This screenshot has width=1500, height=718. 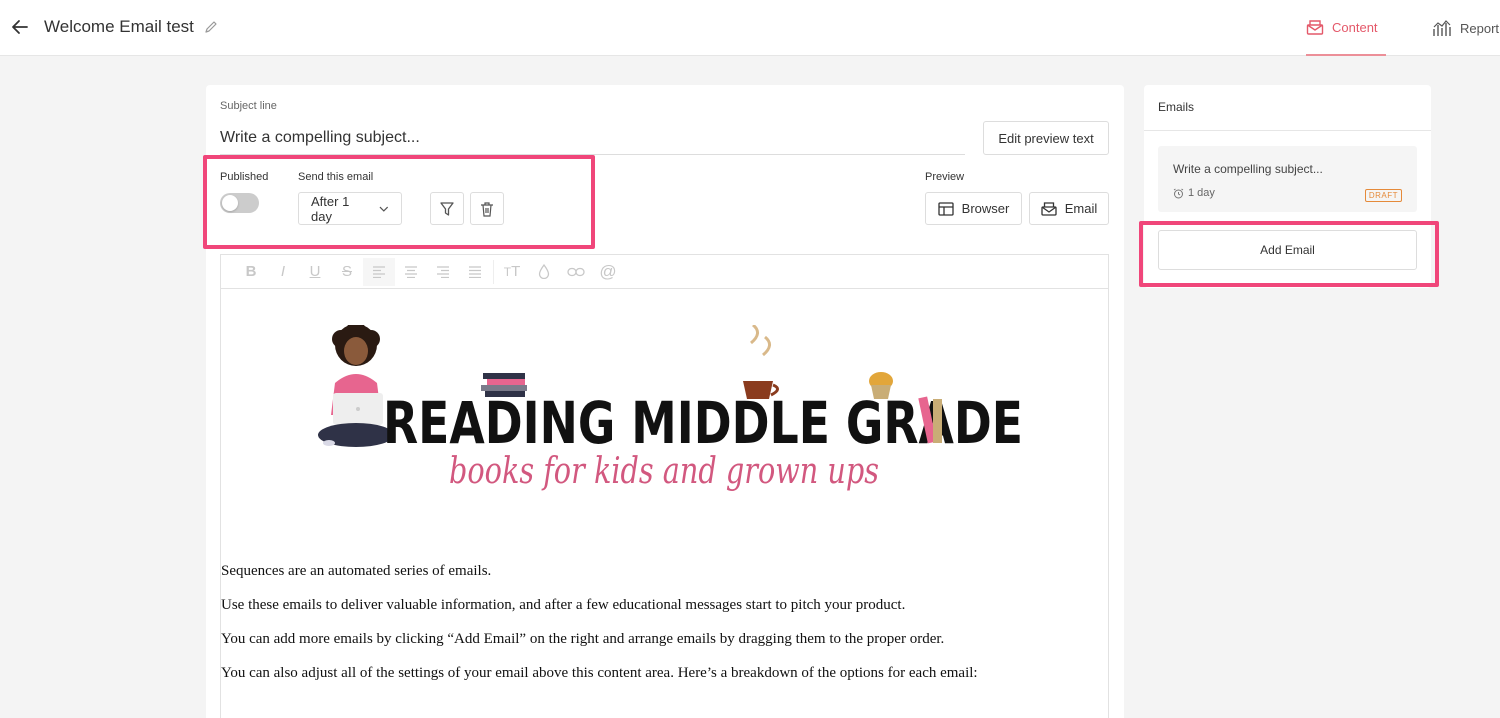 What do you see at coordinates (244, 177) in the screenshot?
I see `published-label: Published` at bounding box center [244, 177].